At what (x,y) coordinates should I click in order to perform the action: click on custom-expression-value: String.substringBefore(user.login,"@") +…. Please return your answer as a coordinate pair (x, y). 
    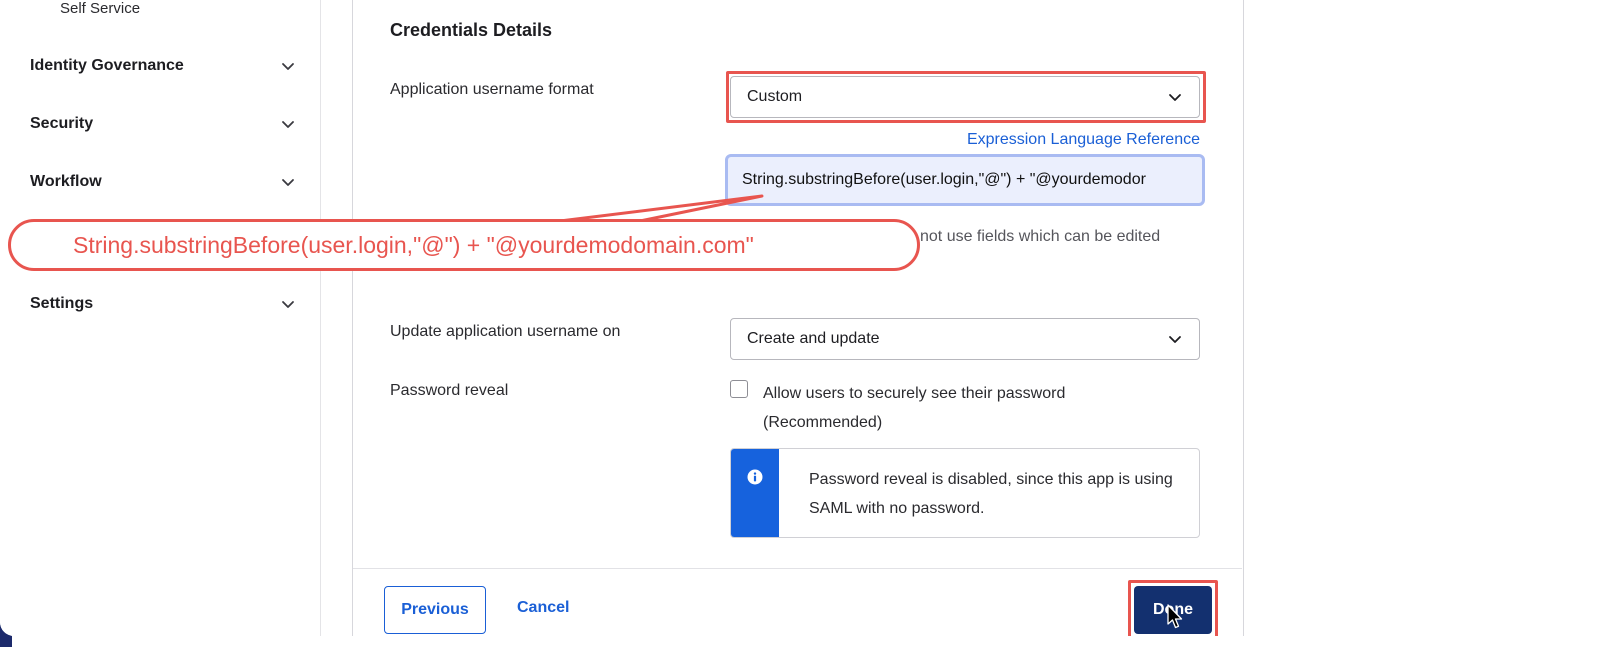
    Looking at the image, I should click on (944, 179).